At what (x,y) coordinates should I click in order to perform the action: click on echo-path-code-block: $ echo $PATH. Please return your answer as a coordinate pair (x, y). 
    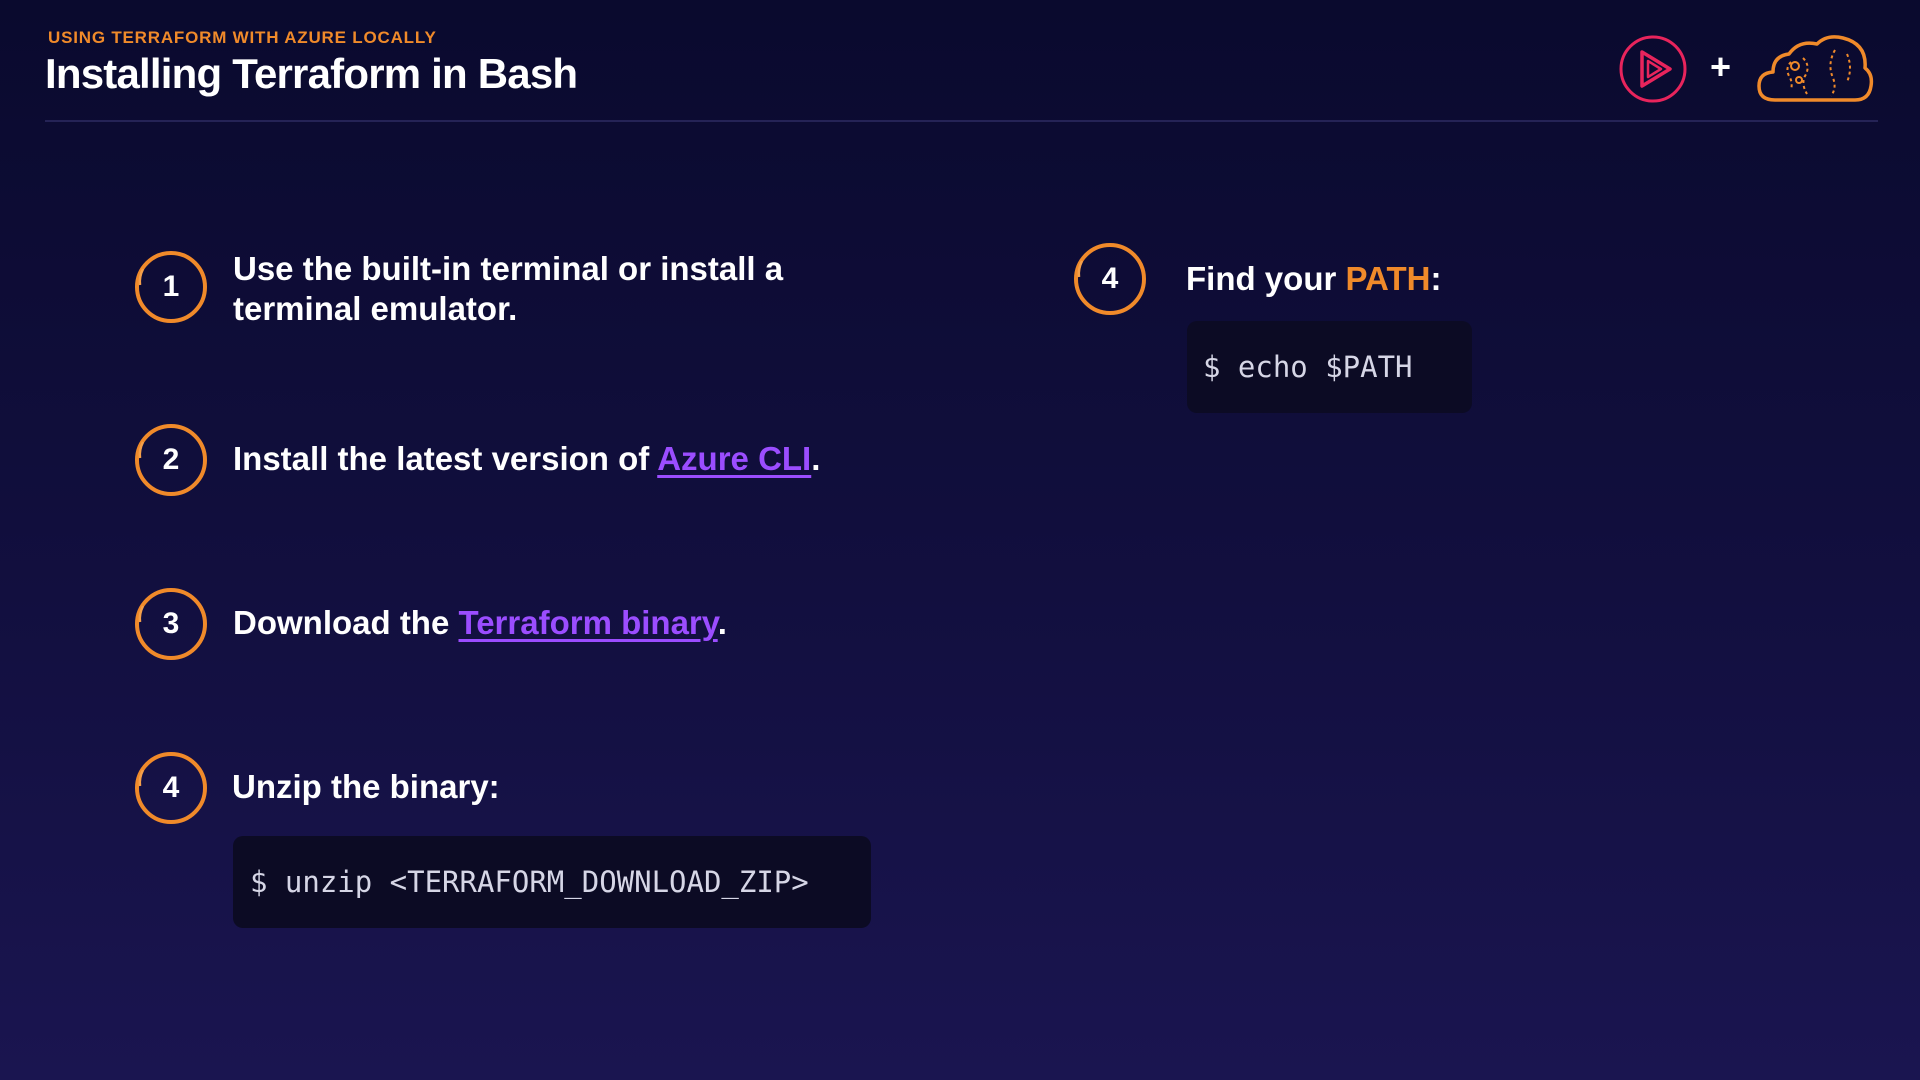
    Looking at the image, I should click on (1329, 367).